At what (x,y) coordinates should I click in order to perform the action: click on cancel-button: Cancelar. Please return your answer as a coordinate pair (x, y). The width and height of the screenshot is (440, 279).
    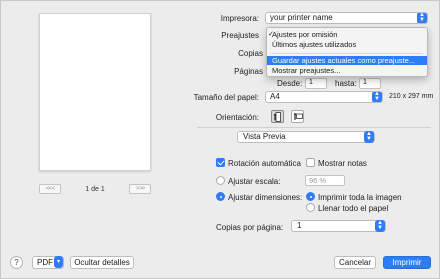
    Looking at the image, I should click on (355, 262).